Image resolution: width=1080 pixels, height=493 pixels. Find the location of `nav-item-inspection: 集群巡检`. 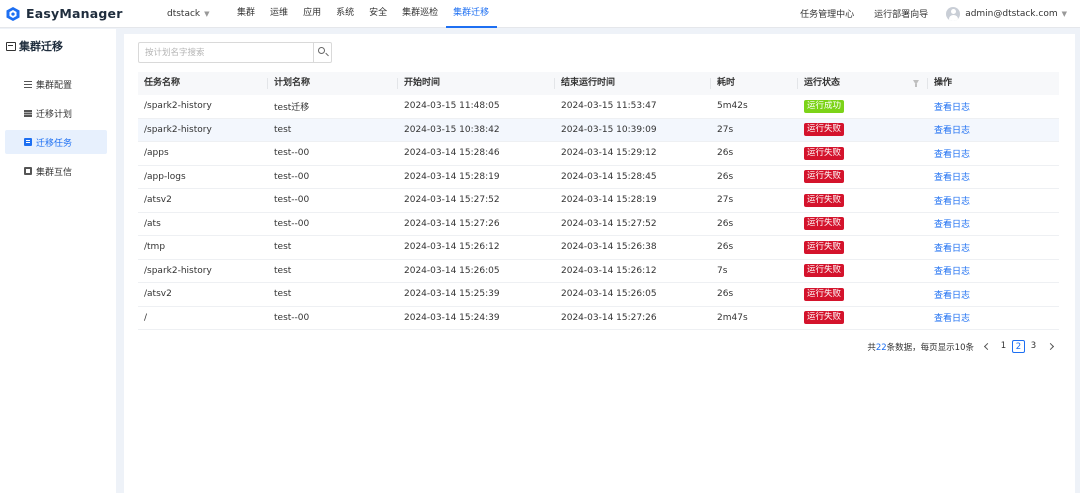

nav-item-inspection: 集群巡检 is located at coordinates (420, 14).